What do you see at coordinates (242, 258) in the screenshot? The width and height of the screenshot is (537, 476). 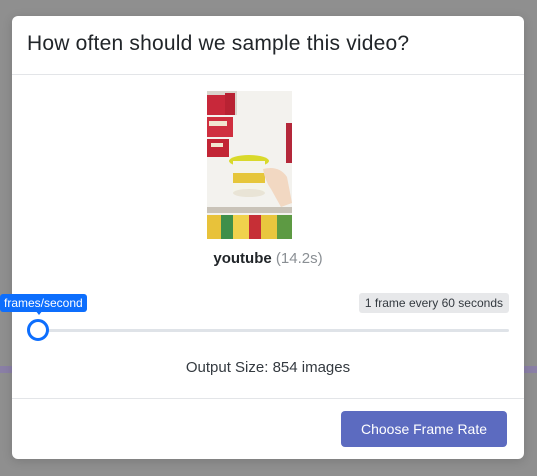 I see `video-name: youtube` at bounding box center [242, 258].